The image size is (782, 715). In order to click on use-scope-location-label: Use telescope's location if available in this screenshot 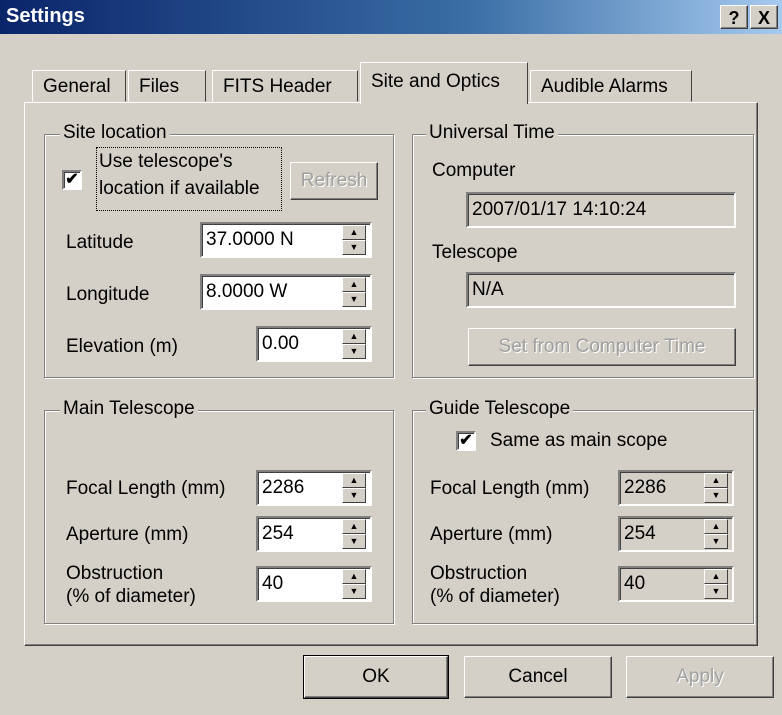, I will do `click(189, 179)`.